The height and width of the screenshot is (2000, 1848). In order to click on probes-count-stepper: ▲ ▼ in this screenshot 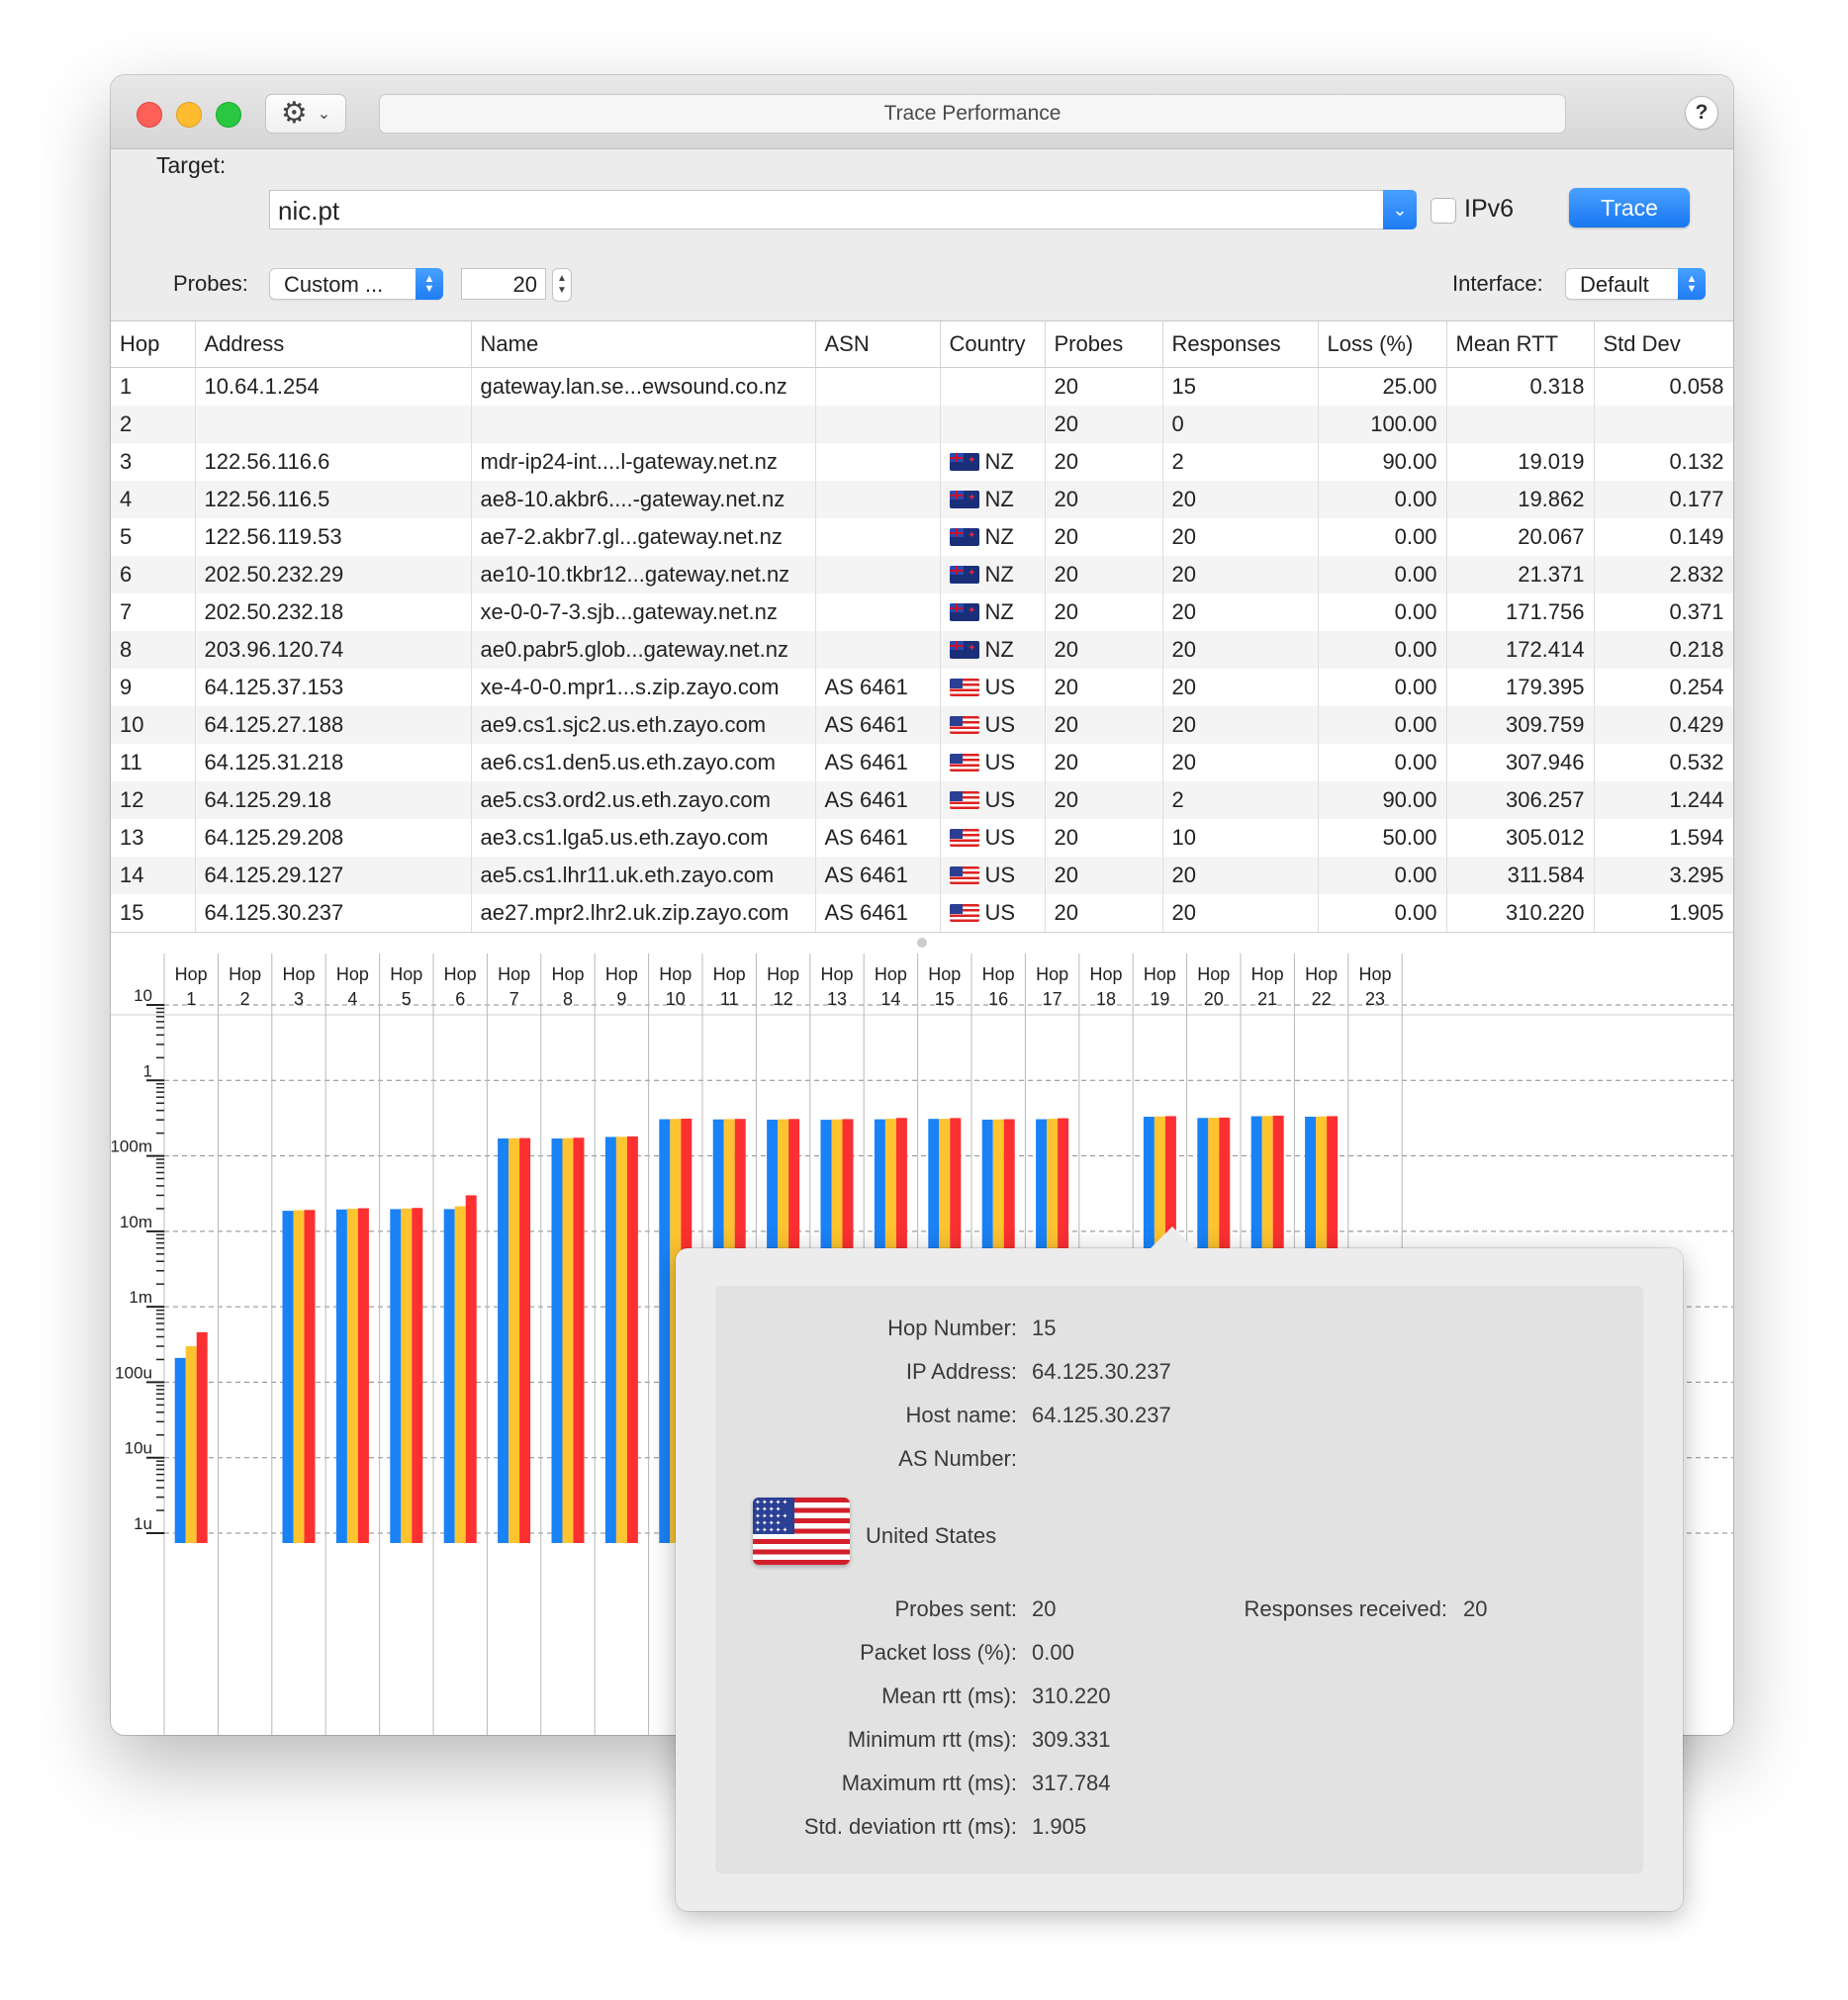, I will do `click(562, 285)`.